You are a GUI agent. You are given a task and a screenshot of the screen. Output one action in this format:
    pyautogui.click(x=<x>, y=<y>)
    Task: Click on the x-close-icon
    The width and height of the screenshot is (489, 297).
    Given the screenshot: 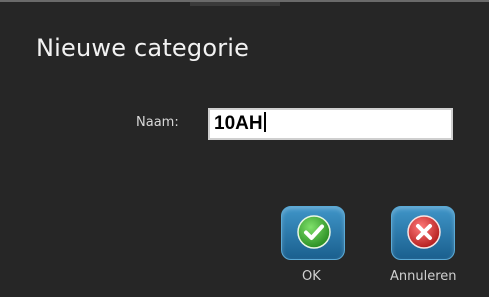 What is the action you would take?
    pyautogui.click(x=424, y=232)
    